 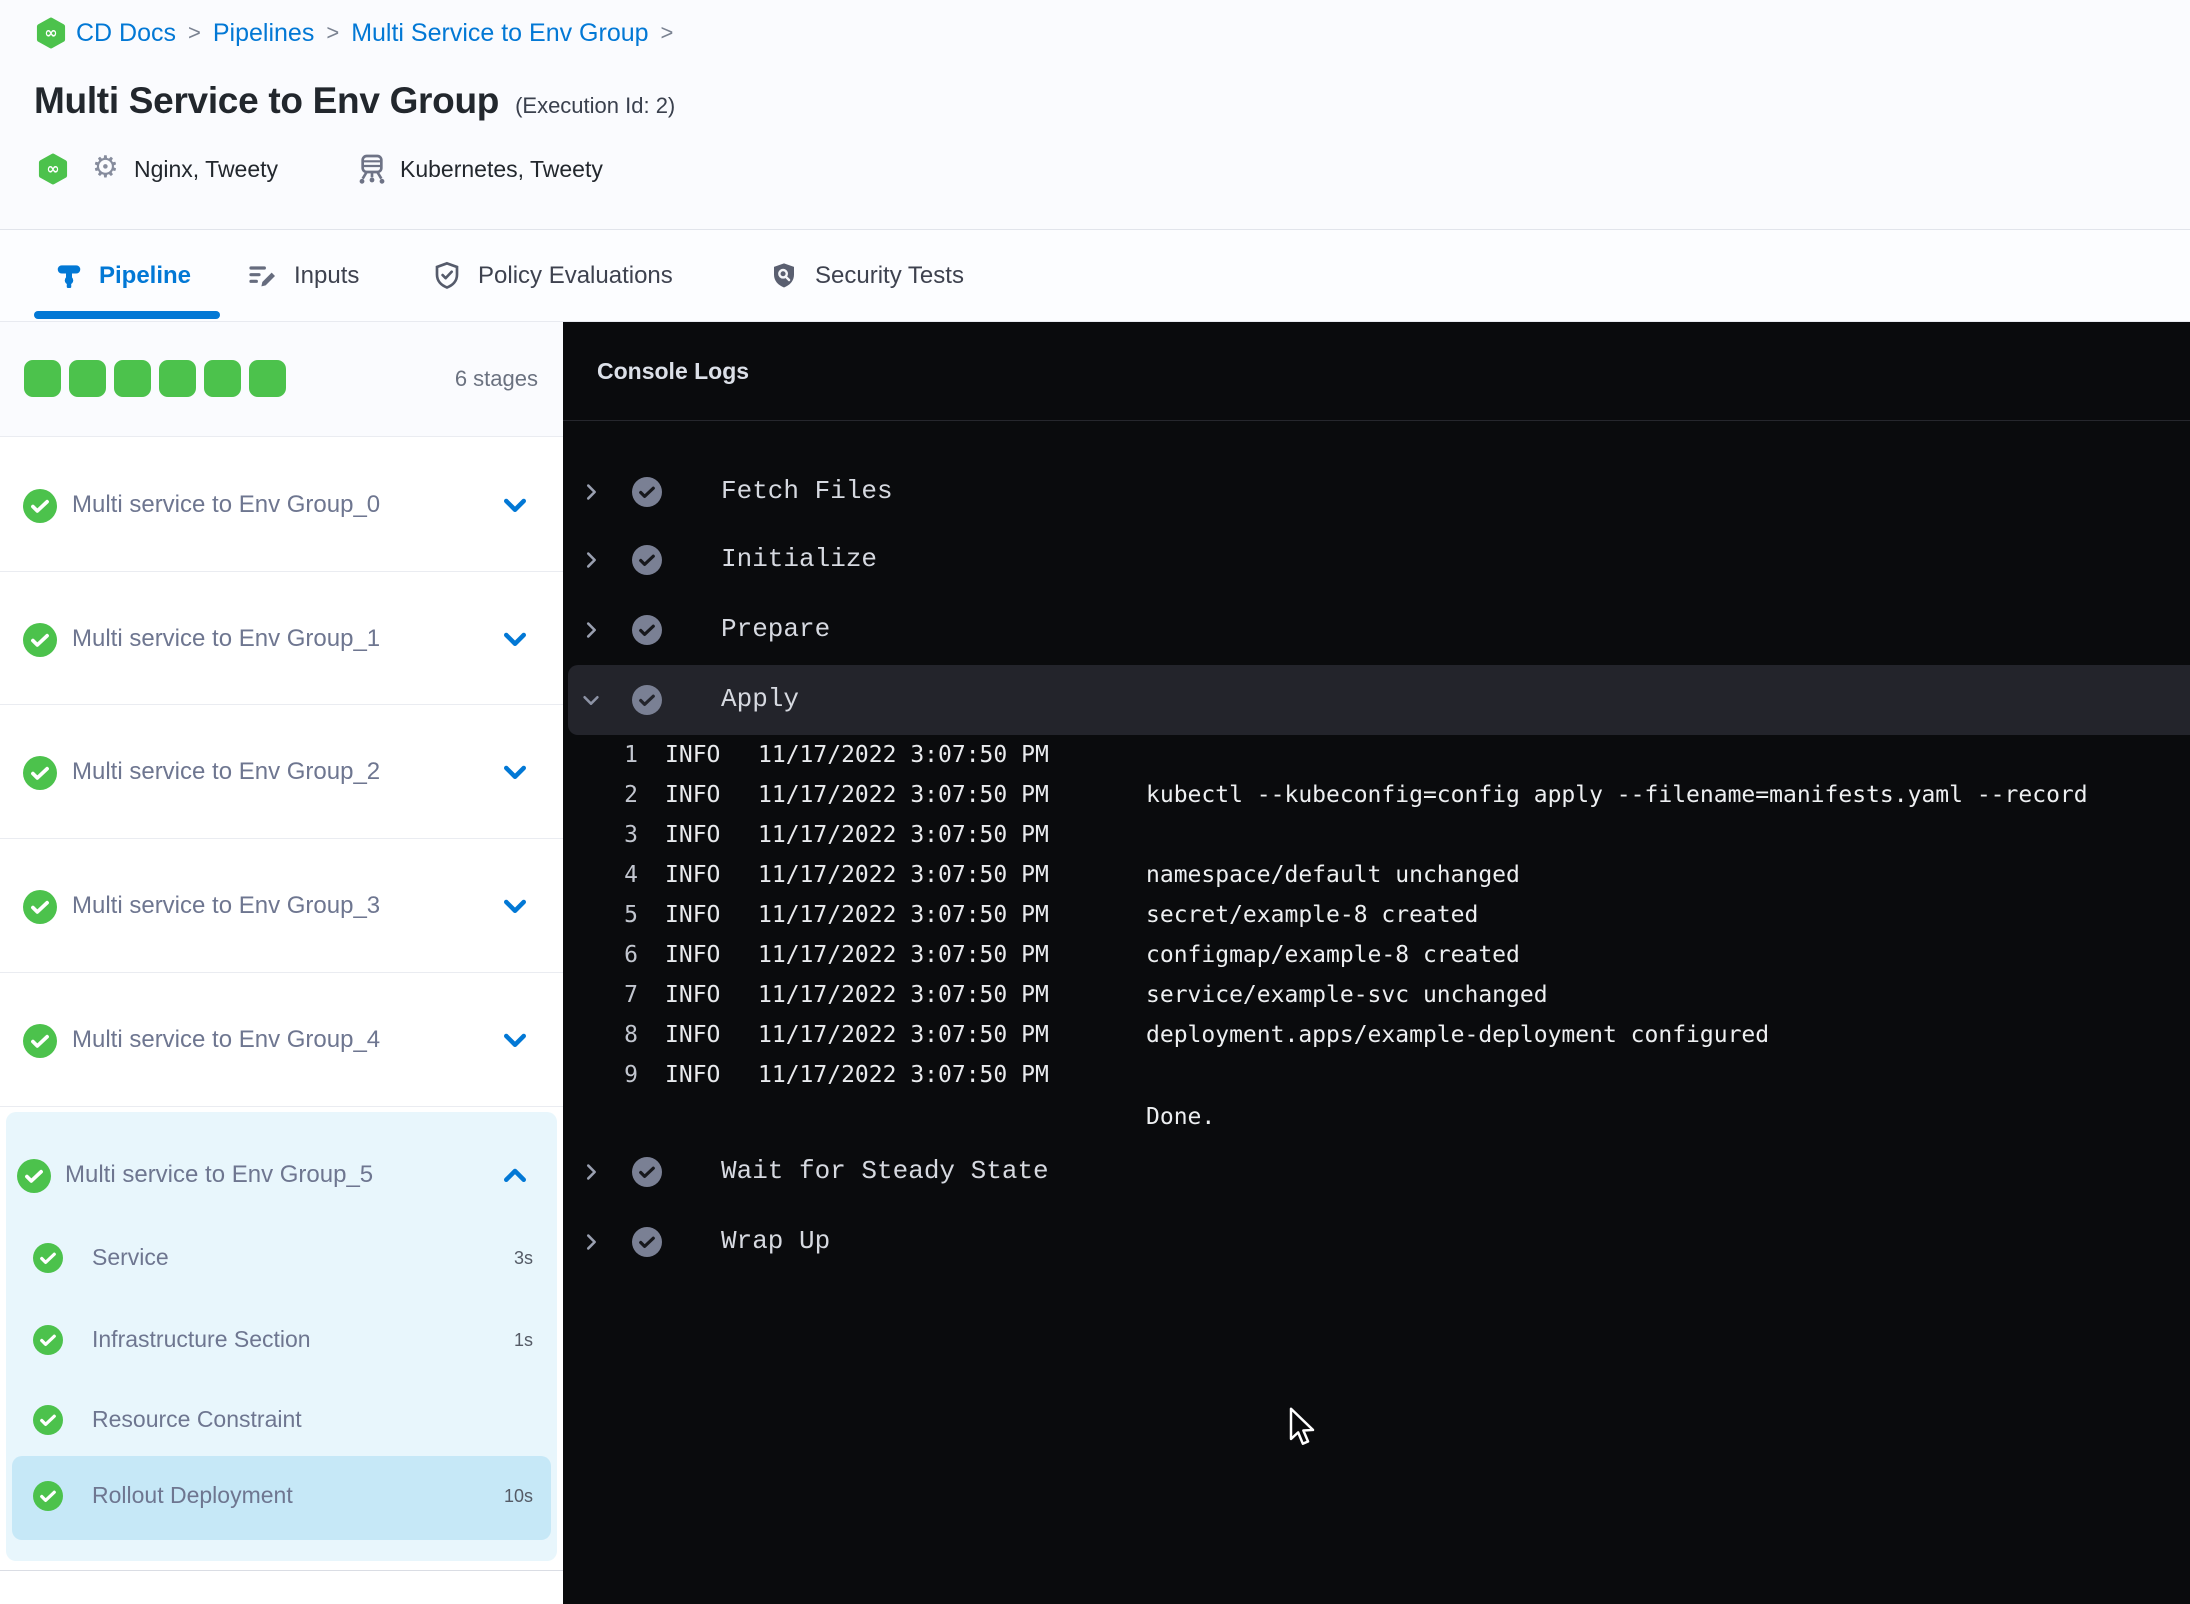 I want to click on stage-row-5-expanded: Multi service to Env Group_5, so click(x=281, y=1176).